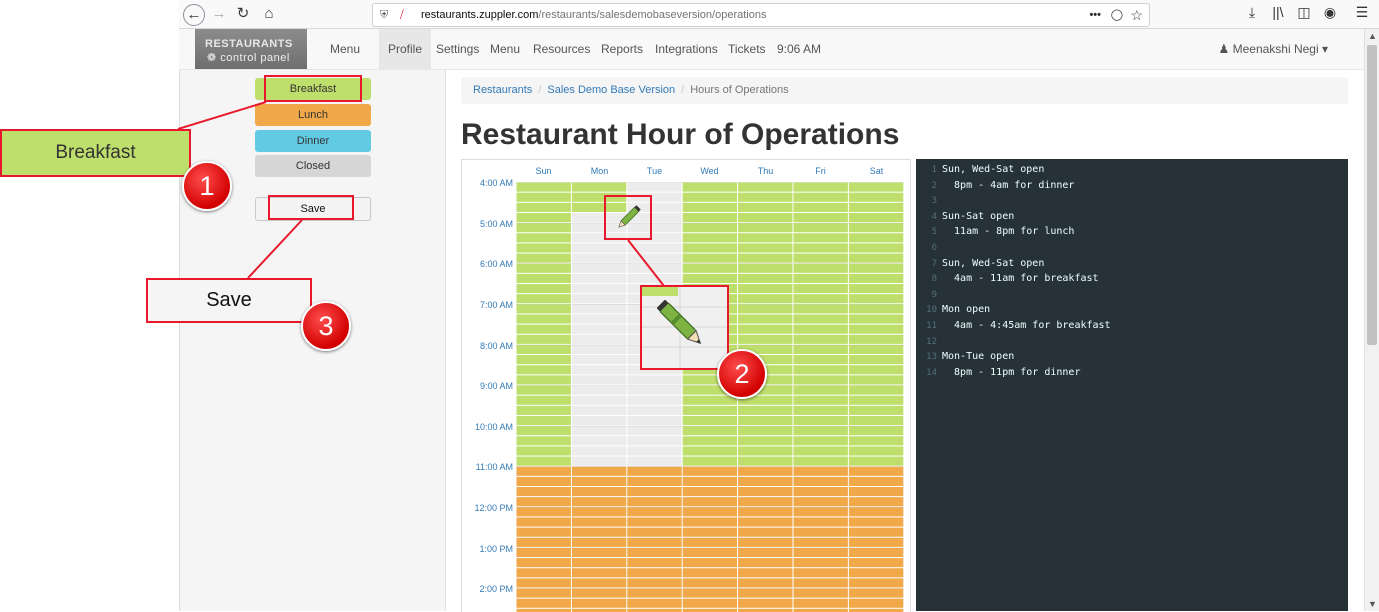  What do you see at coordinates (1330, 12) in the screenshot?
I see `account-icon: ◉` at bounding box center [1330, 12].